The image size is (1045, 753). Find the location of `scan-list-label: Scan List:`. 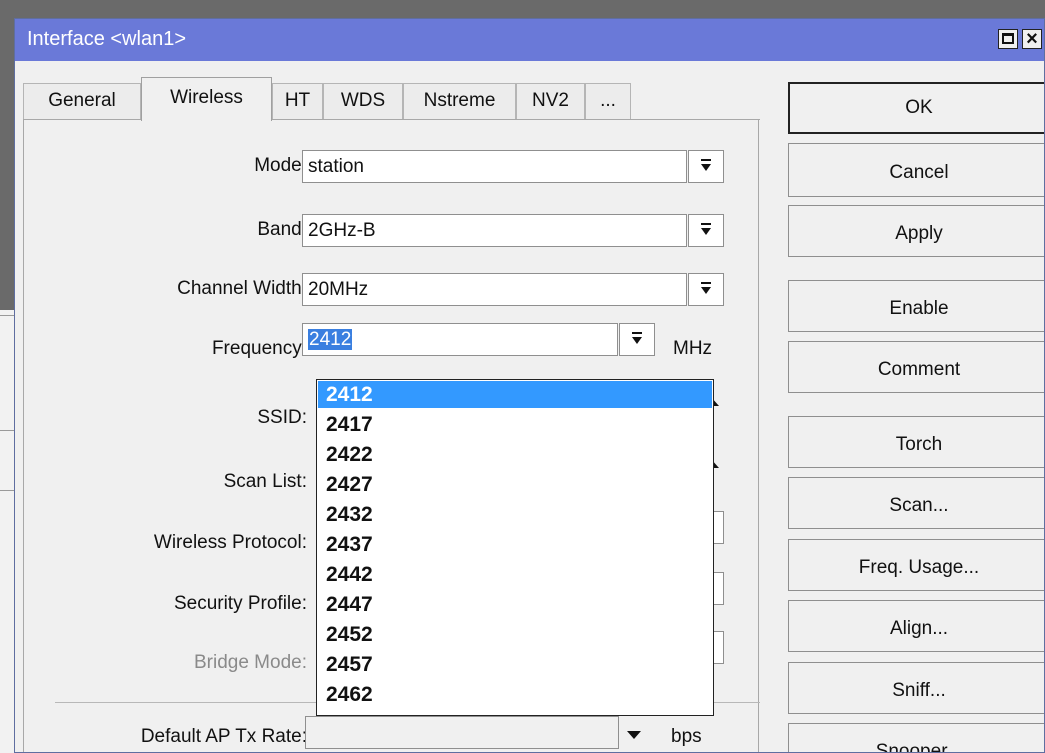

scan-list-label: Scan List: is located at coordinates (265, 481).